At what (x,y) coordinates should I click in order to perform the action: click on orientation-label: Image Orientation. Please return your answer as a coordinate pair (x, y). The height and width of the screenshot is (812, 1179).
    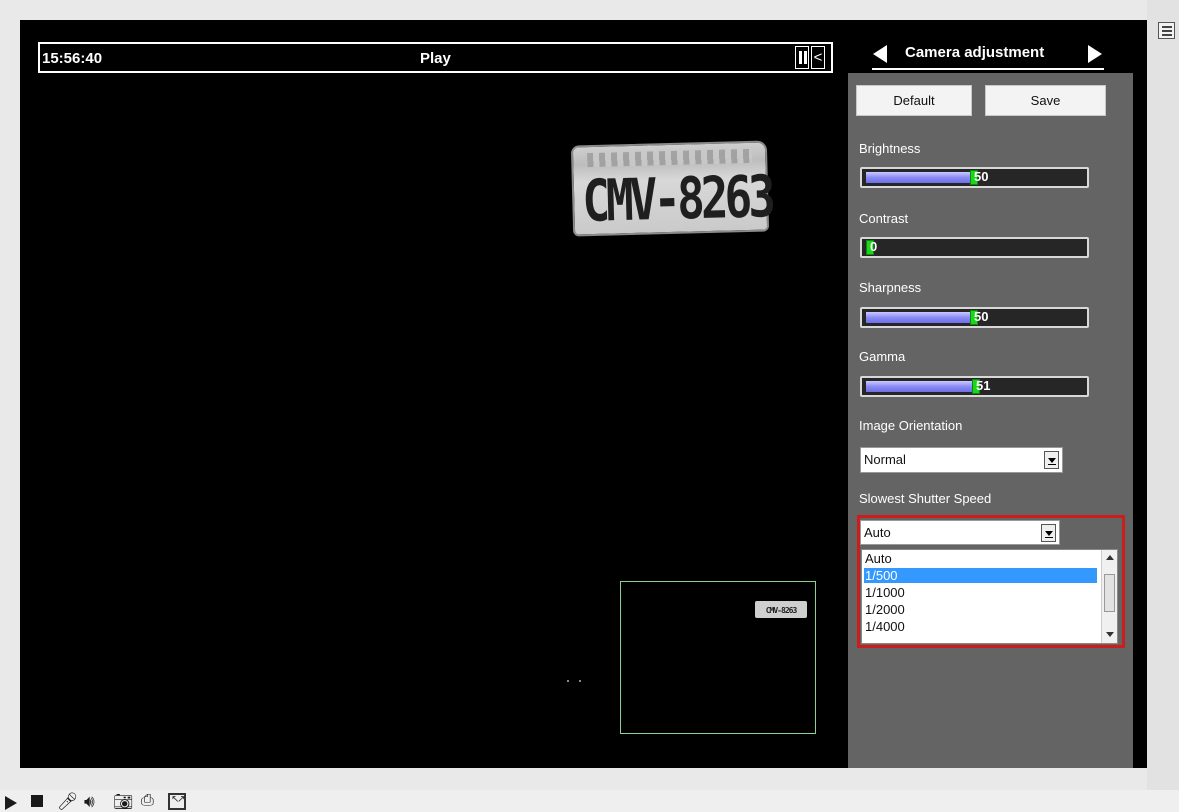
    Looking at the image, I should click on (911, 425).